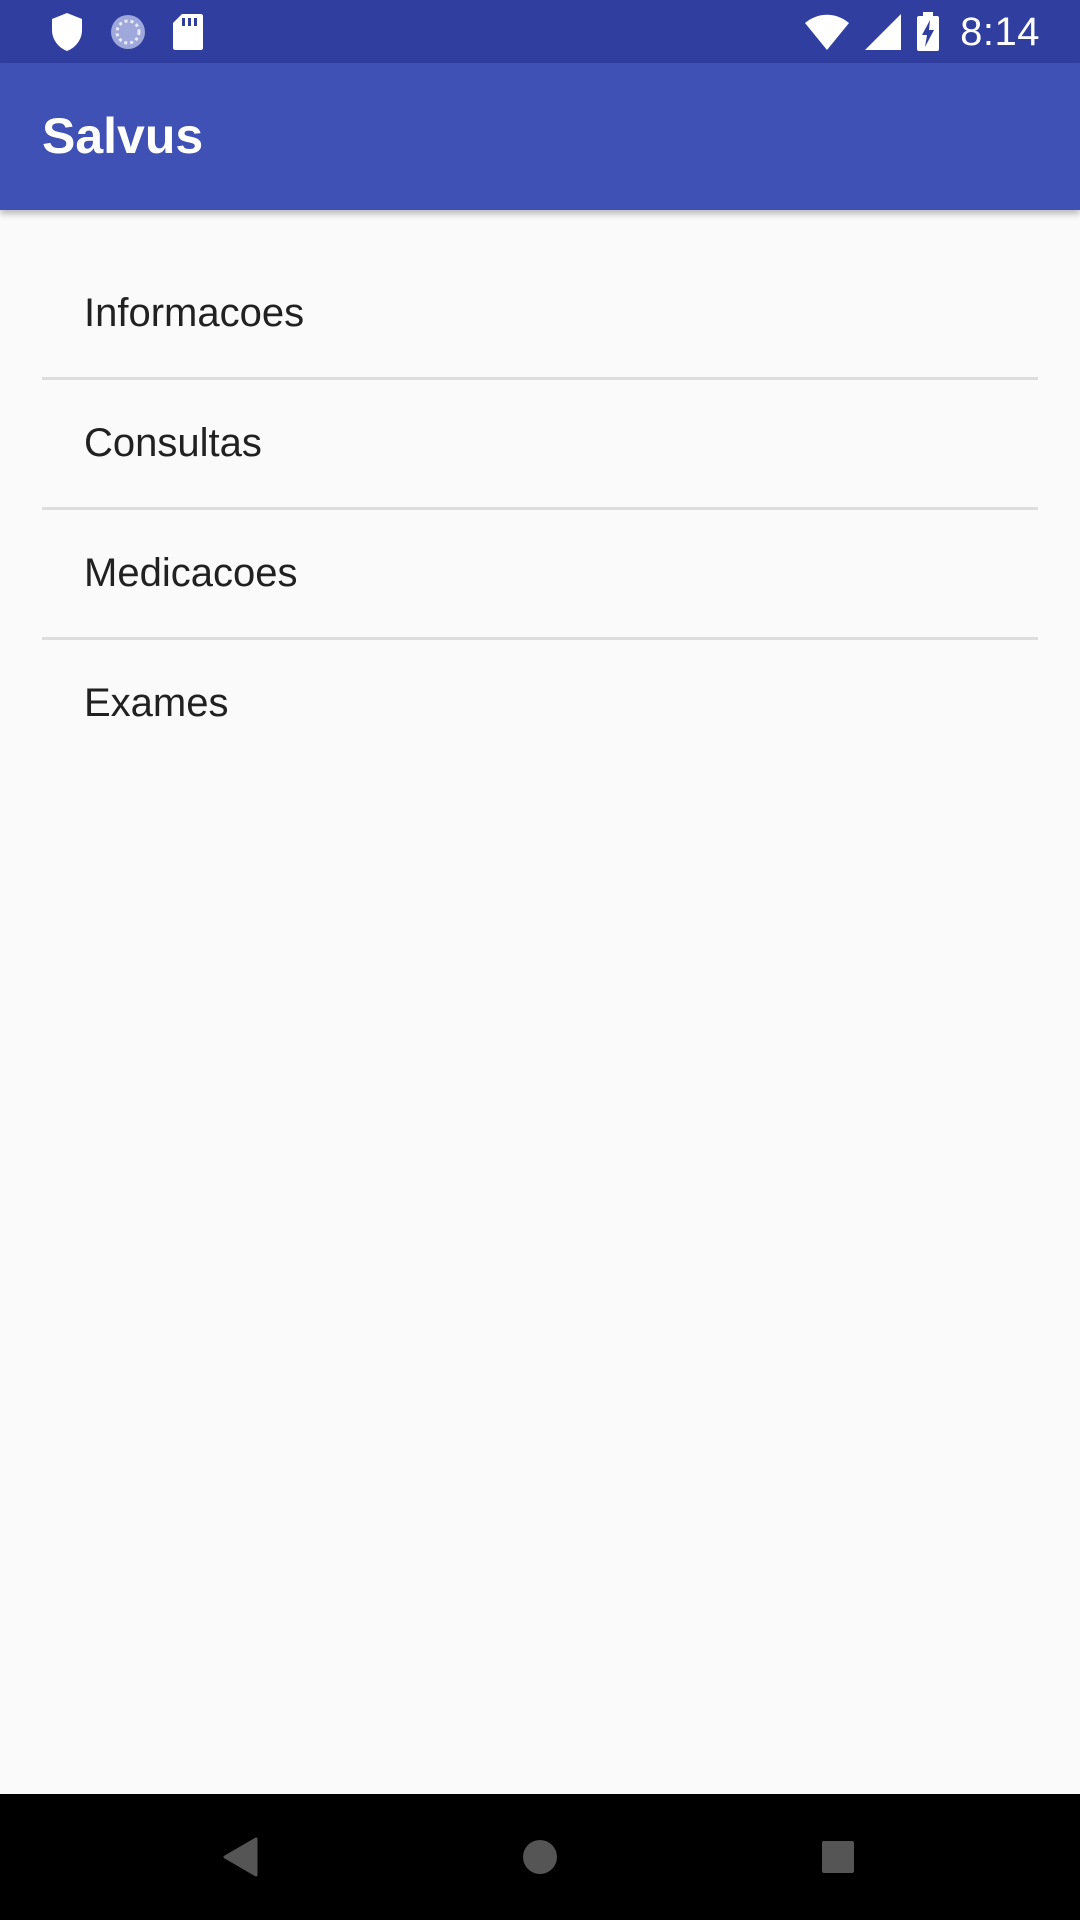 This screenshot has height=1920, width=1080. I want to click on sync-icon, so click(128, 32).